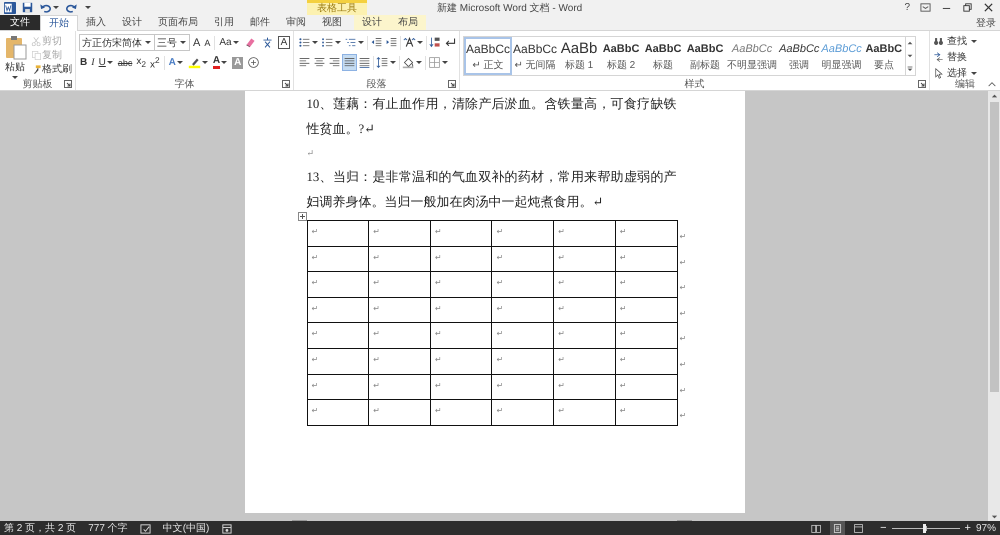 Image resolution: width=1000 pixels, height=535 pixels. I want to click on replace-button: 替换, so click(955, 57).